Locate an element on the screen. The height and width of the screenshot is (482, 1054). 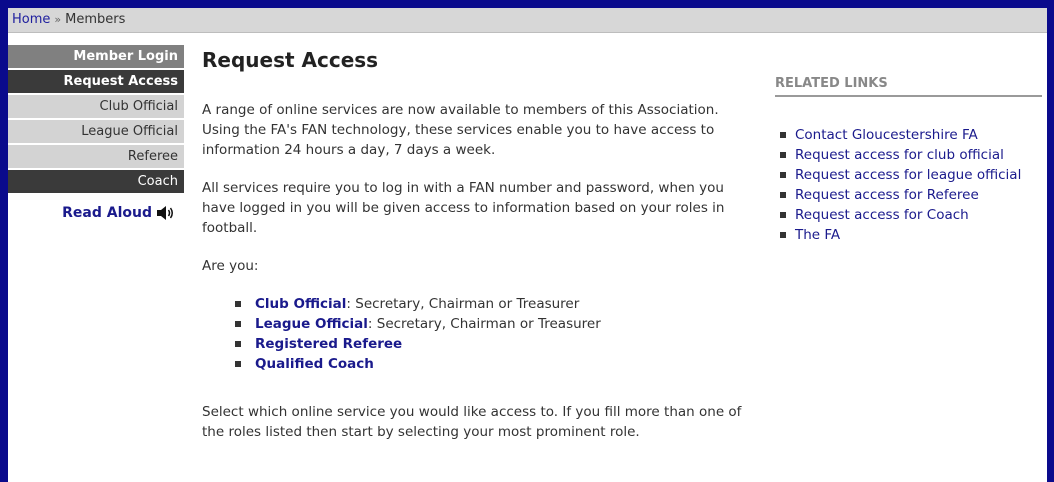
sidebar-item-request-access: Request Access is located at coordinates (96, 81).